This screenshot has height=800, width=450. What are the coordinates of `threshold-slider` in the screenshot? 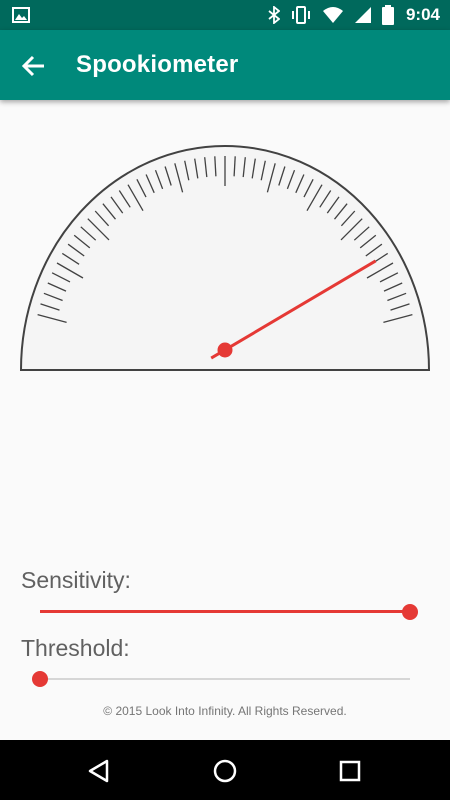 It's located at (221, 679).